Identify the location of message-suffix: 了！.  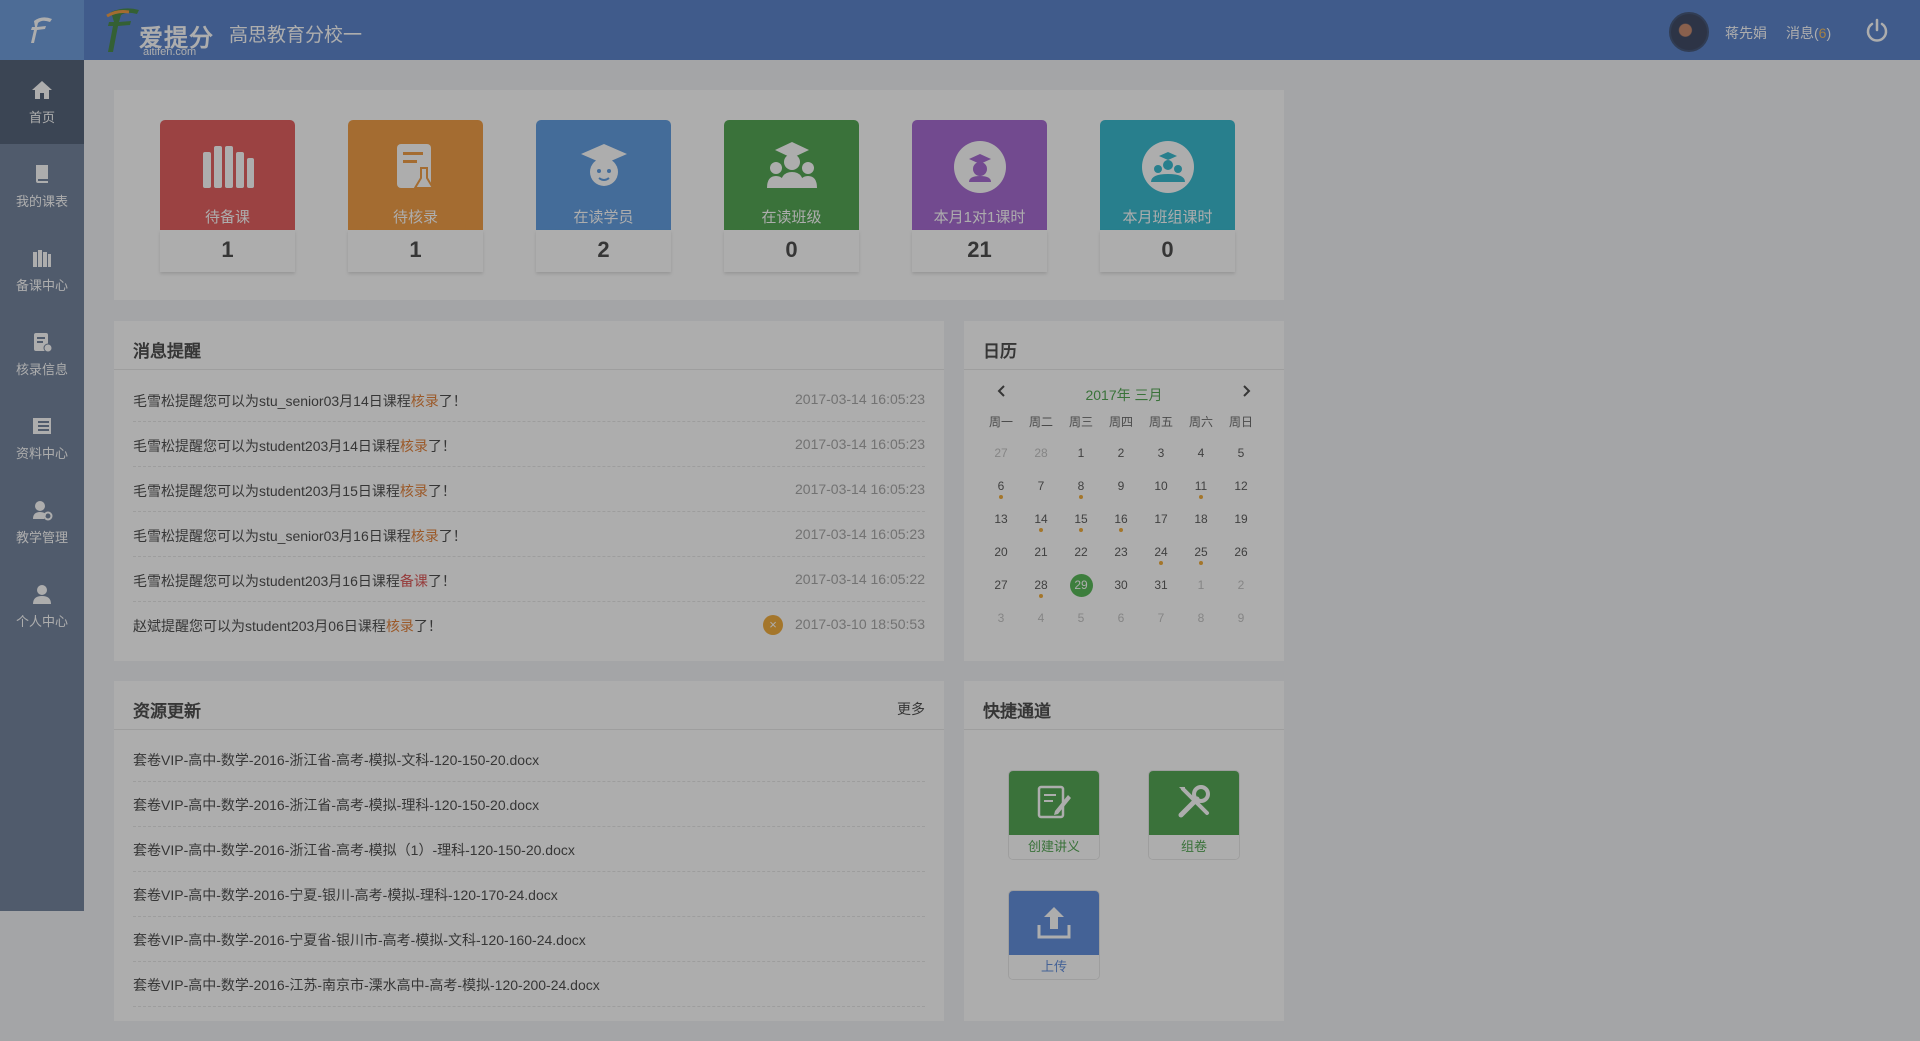
(452, 536).